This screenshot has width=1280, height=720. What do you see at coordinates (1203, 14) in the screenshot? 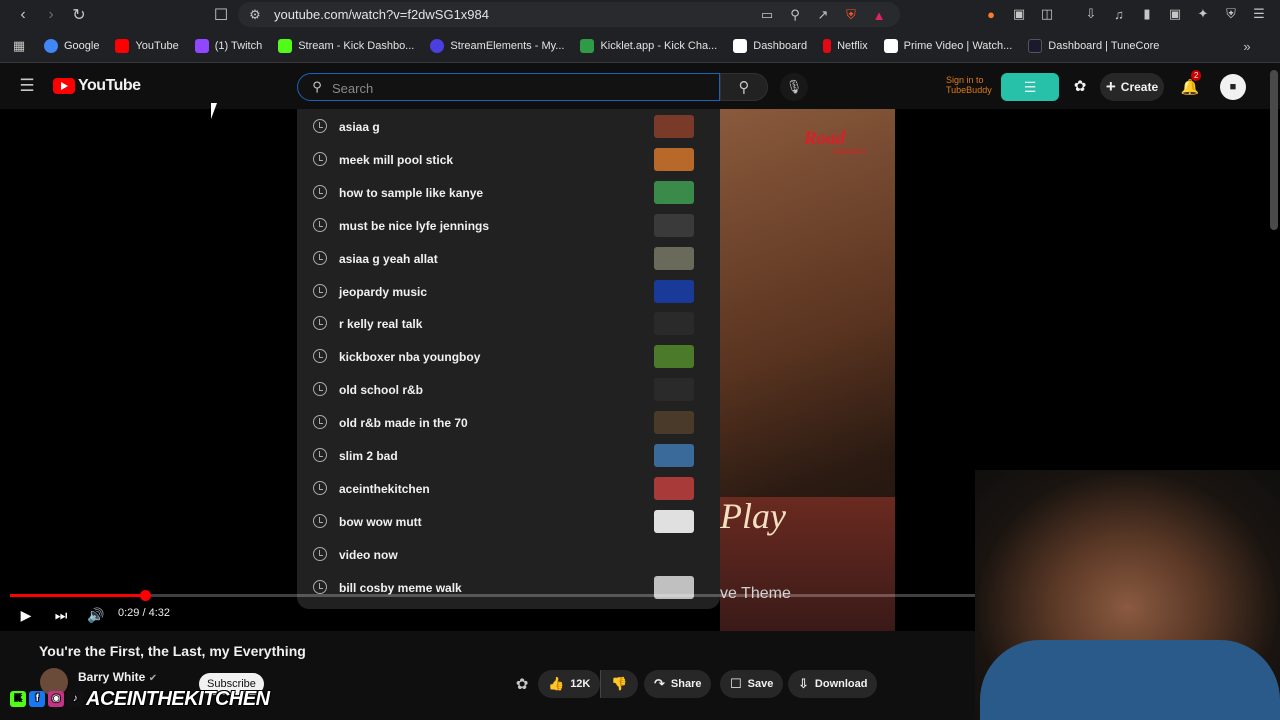
I see `leo-ai-icon: ✦` at bounding box center [1203, 14].